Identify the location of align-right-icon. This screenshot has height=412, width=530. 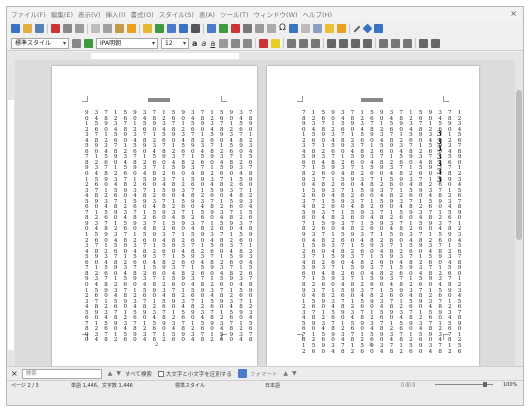
(356, 43).